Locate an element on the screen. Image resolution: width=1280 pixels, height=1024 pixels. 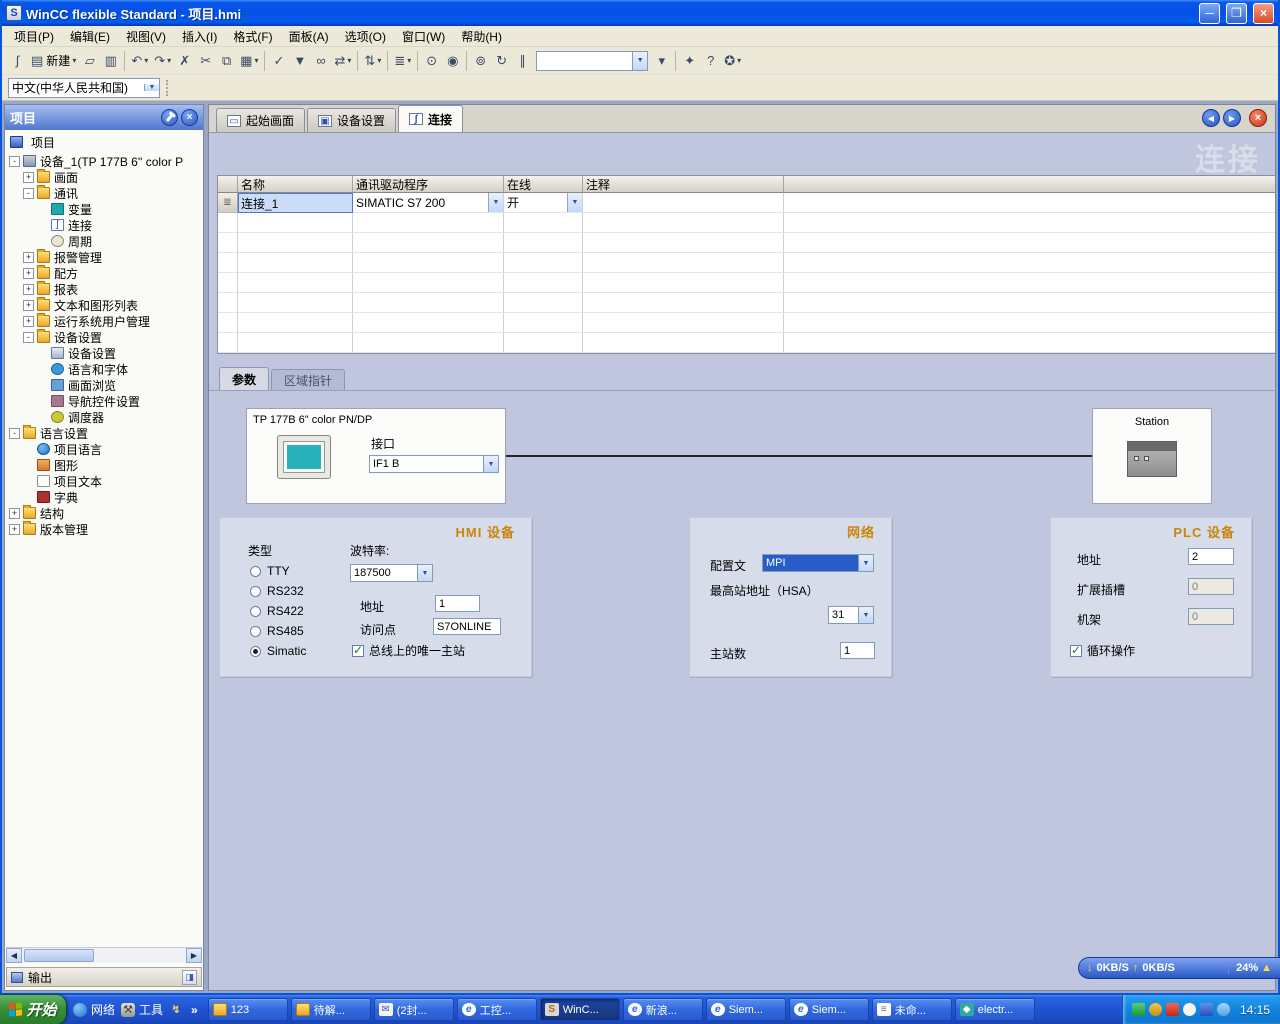
taskbar-button: 123 is located at coordinates (247, 1009).